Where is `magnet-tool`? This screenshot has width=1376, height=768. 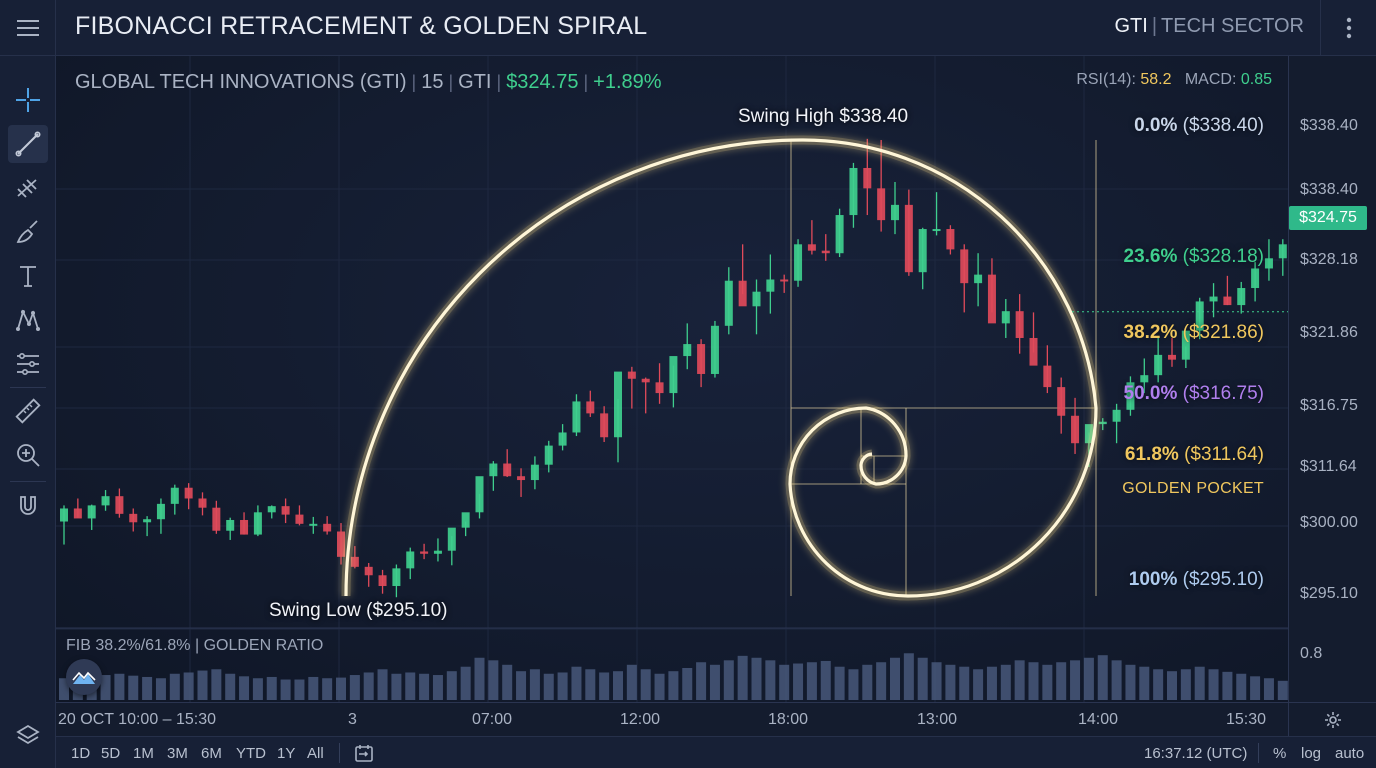 magnet-tool is located at coordinates (28, 506).